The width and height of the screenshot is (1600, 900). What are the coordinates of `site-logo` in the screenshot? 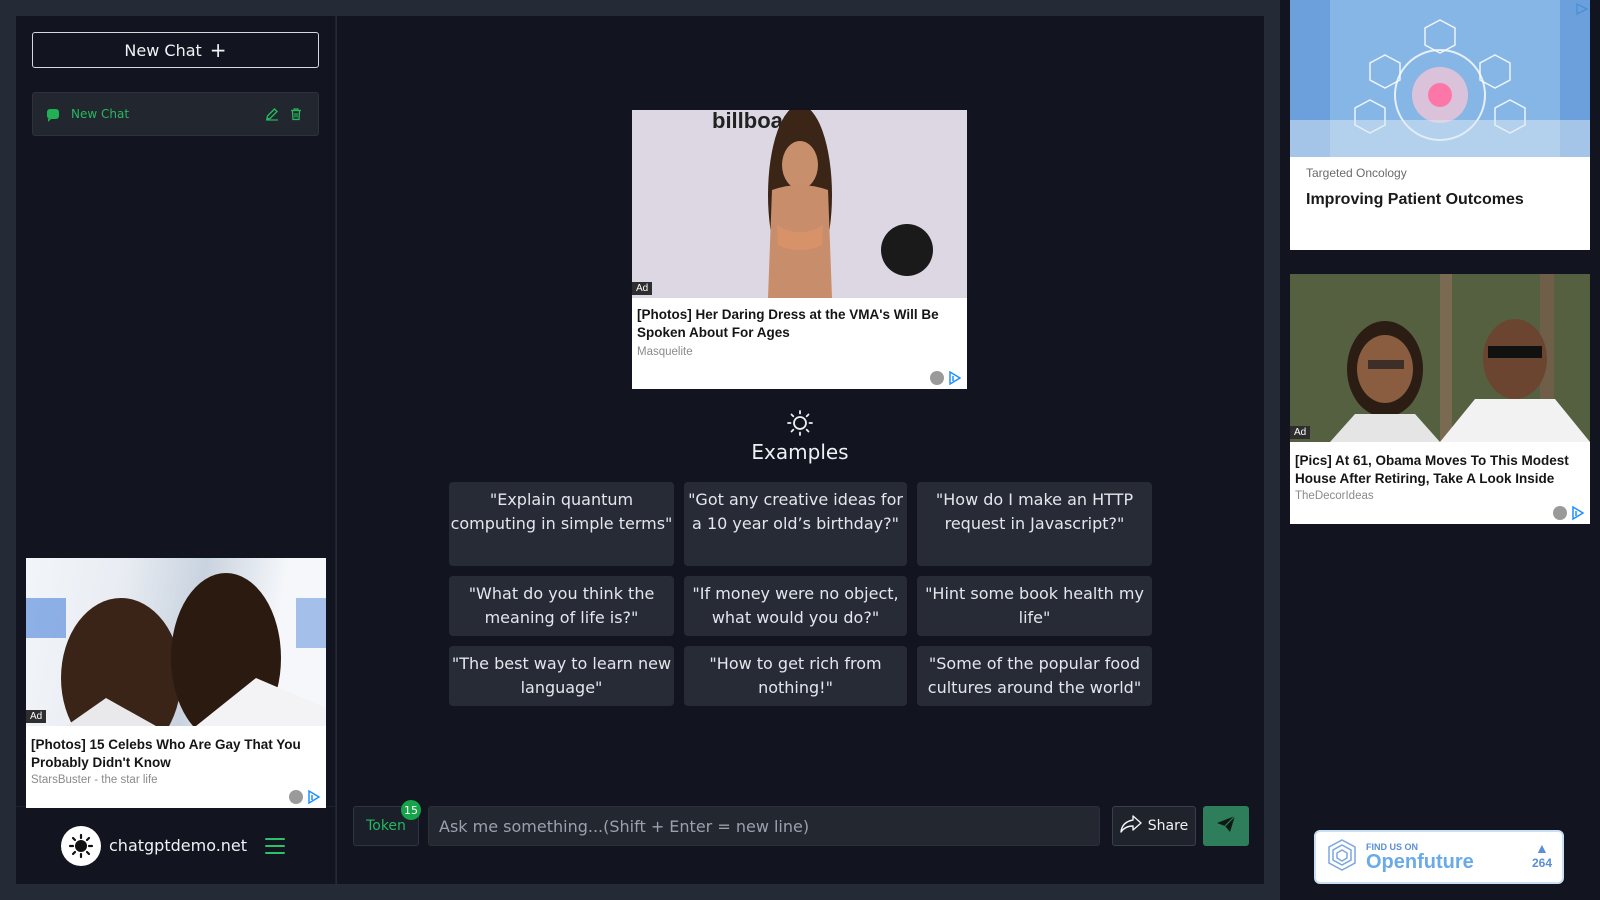 It's located at (81, 845).